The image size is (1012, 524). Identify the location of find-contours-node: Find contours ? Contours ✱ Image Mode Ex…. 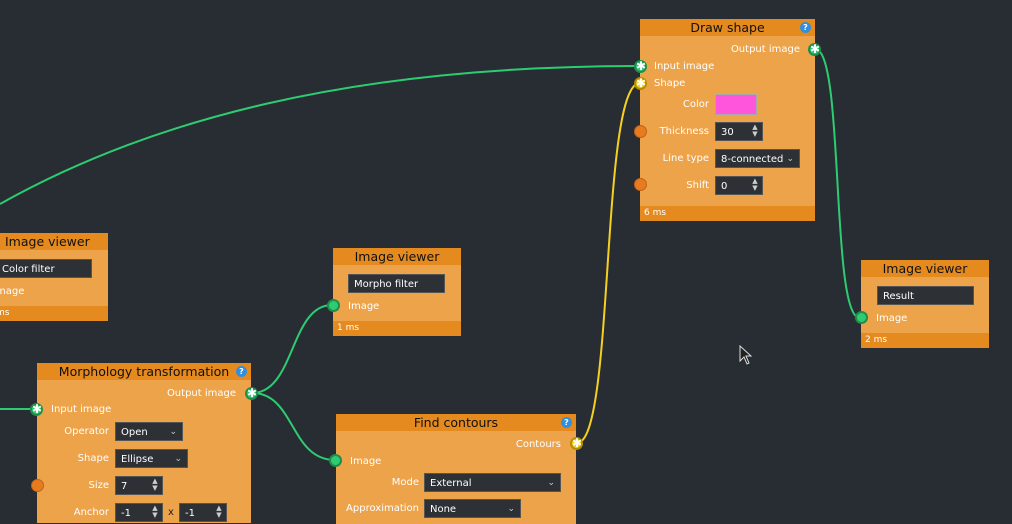
(456, 469).